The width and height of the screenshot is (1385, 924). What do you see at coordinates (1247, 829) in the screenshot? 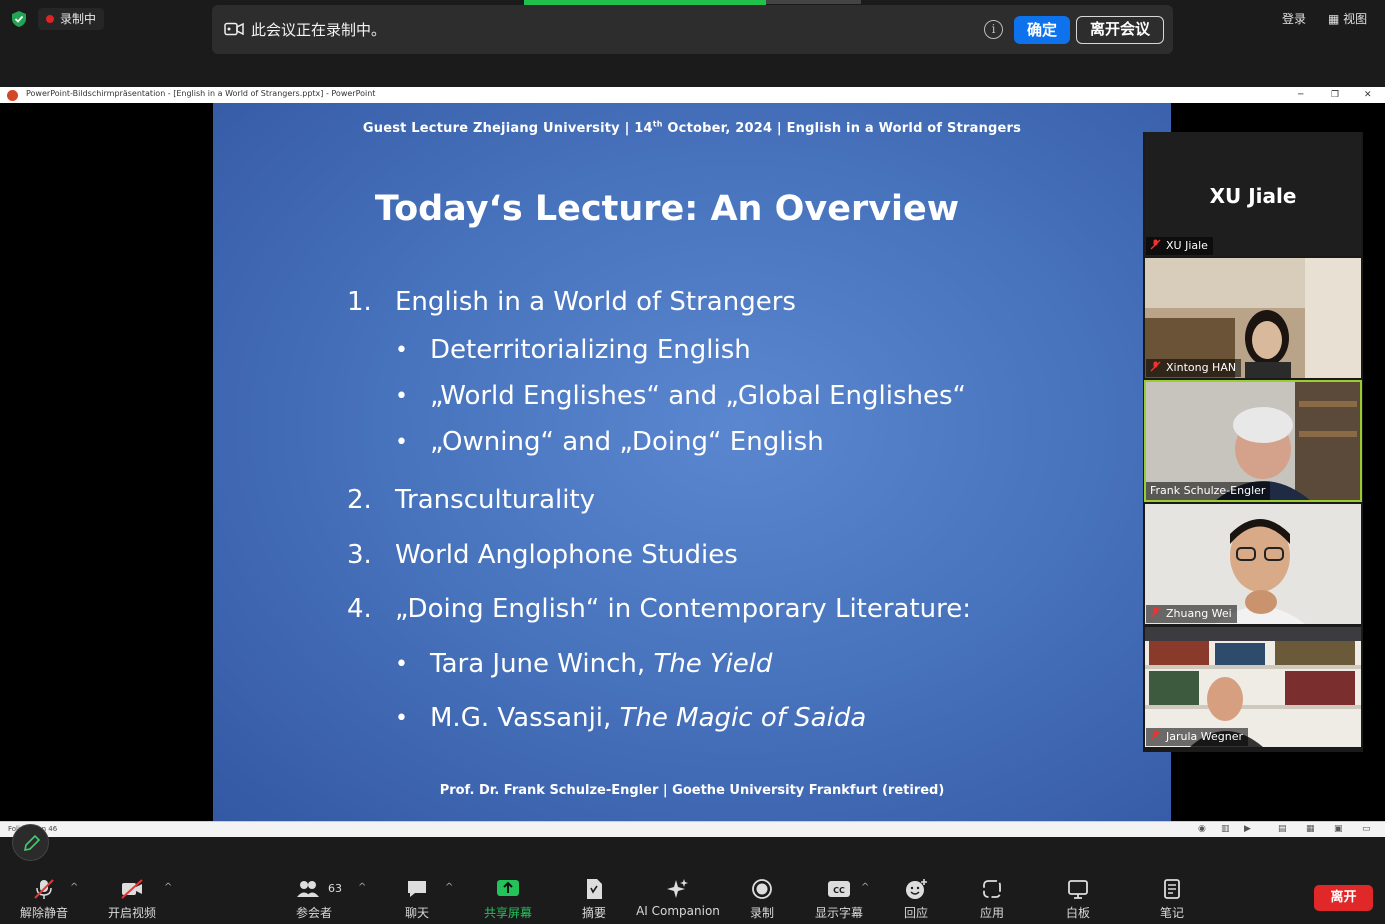
I see `play-icon: ▶` at bounding box center [1247, 829].